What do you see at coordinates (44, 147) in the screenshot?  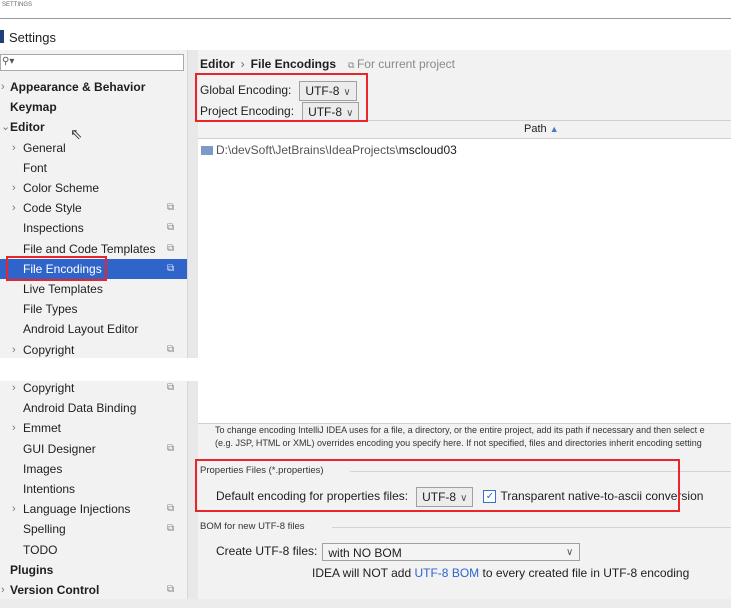 I see `sidebar-item-label: General` at bounding box center [44, 147].